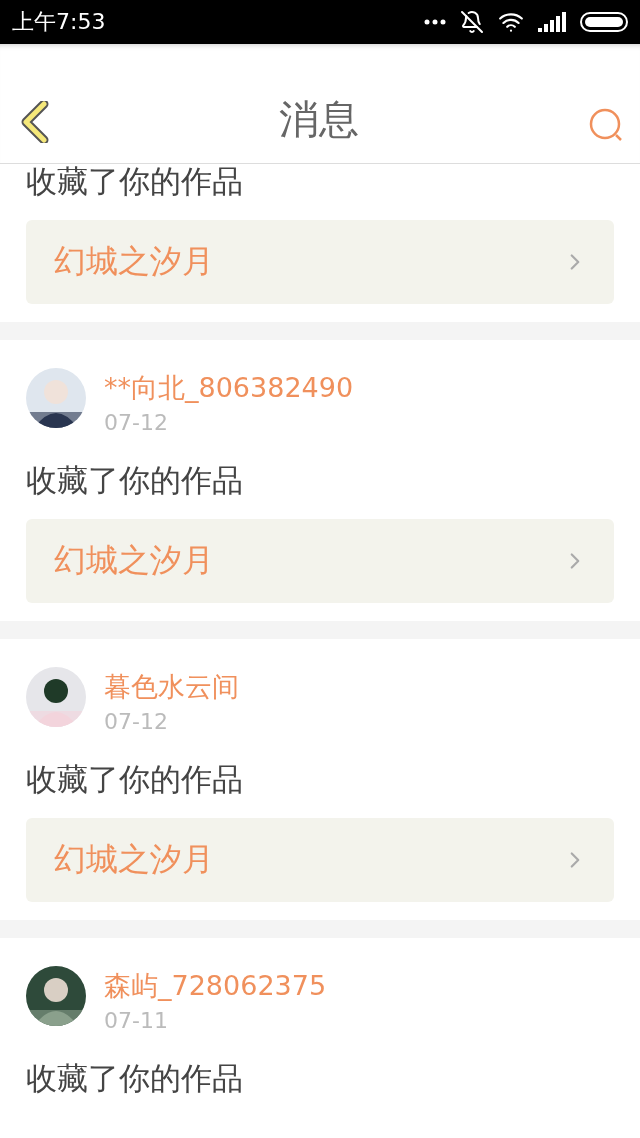  What do you see at coordinates (136, 1021) in the screenshot?
I see `message-date: 07-11` at bounding box center [136, 1021].